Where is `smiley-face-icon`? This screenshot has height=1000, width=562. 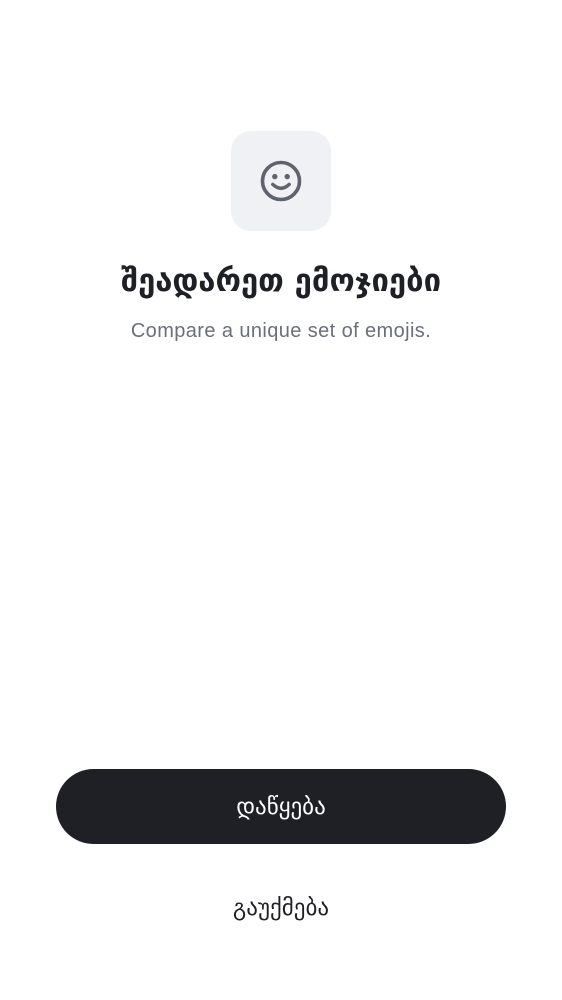 smiley-face-icon is located at coordinates (281, 181).